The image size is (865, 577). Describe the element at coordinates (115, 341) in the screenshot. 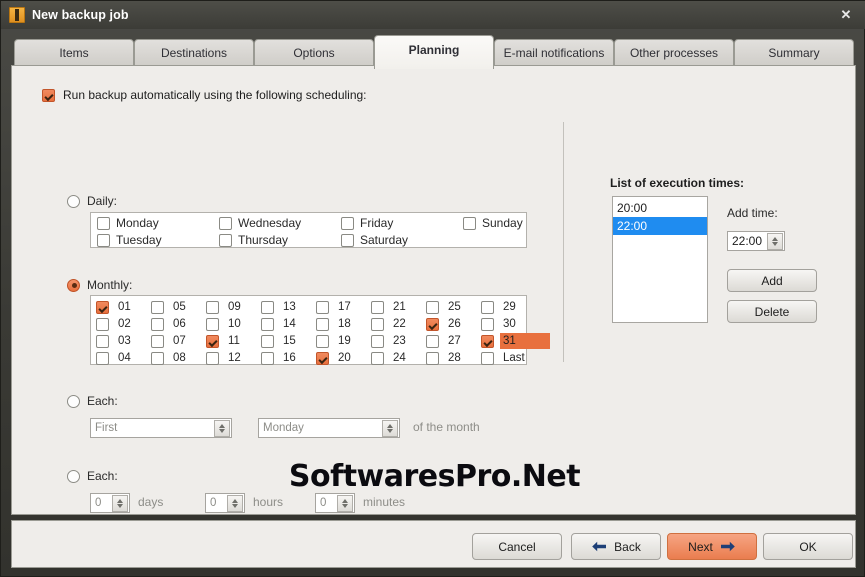

I see `monthly-day-03: 03` at that location.